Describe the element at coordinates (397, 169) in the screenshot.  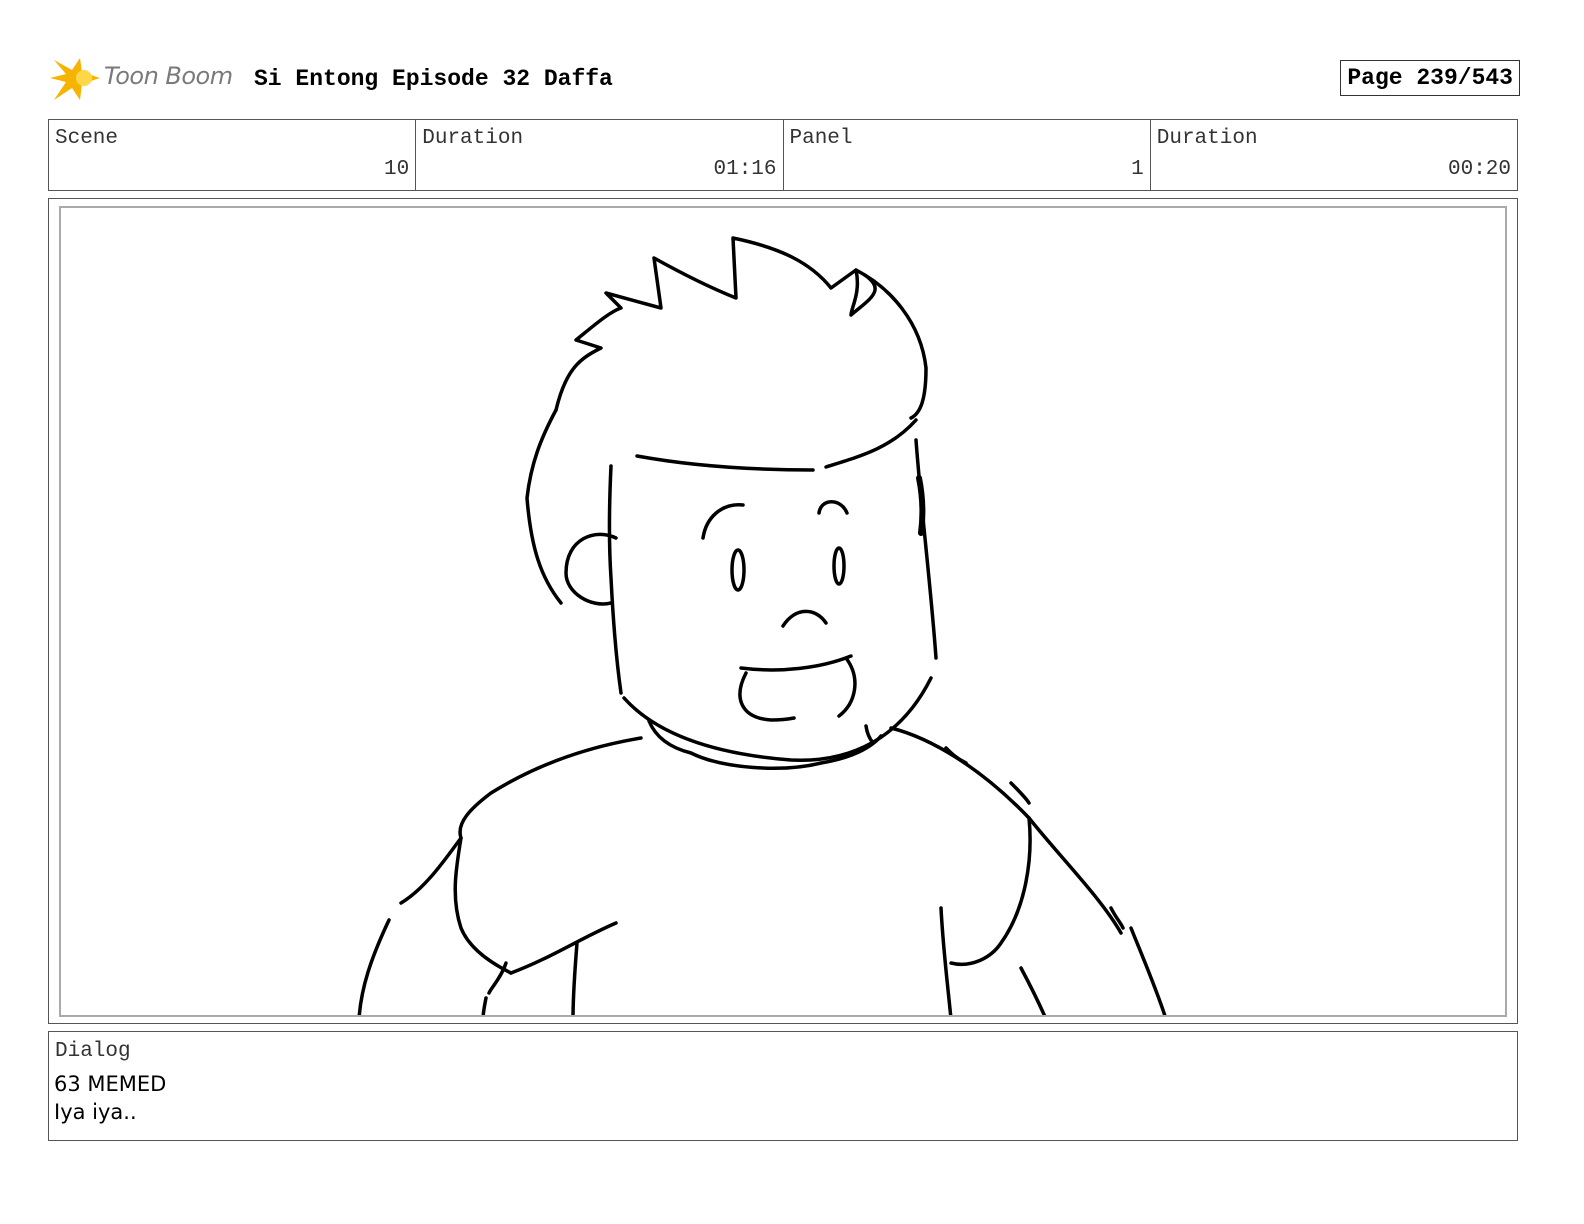
I see `scene-value: 10` at that location.